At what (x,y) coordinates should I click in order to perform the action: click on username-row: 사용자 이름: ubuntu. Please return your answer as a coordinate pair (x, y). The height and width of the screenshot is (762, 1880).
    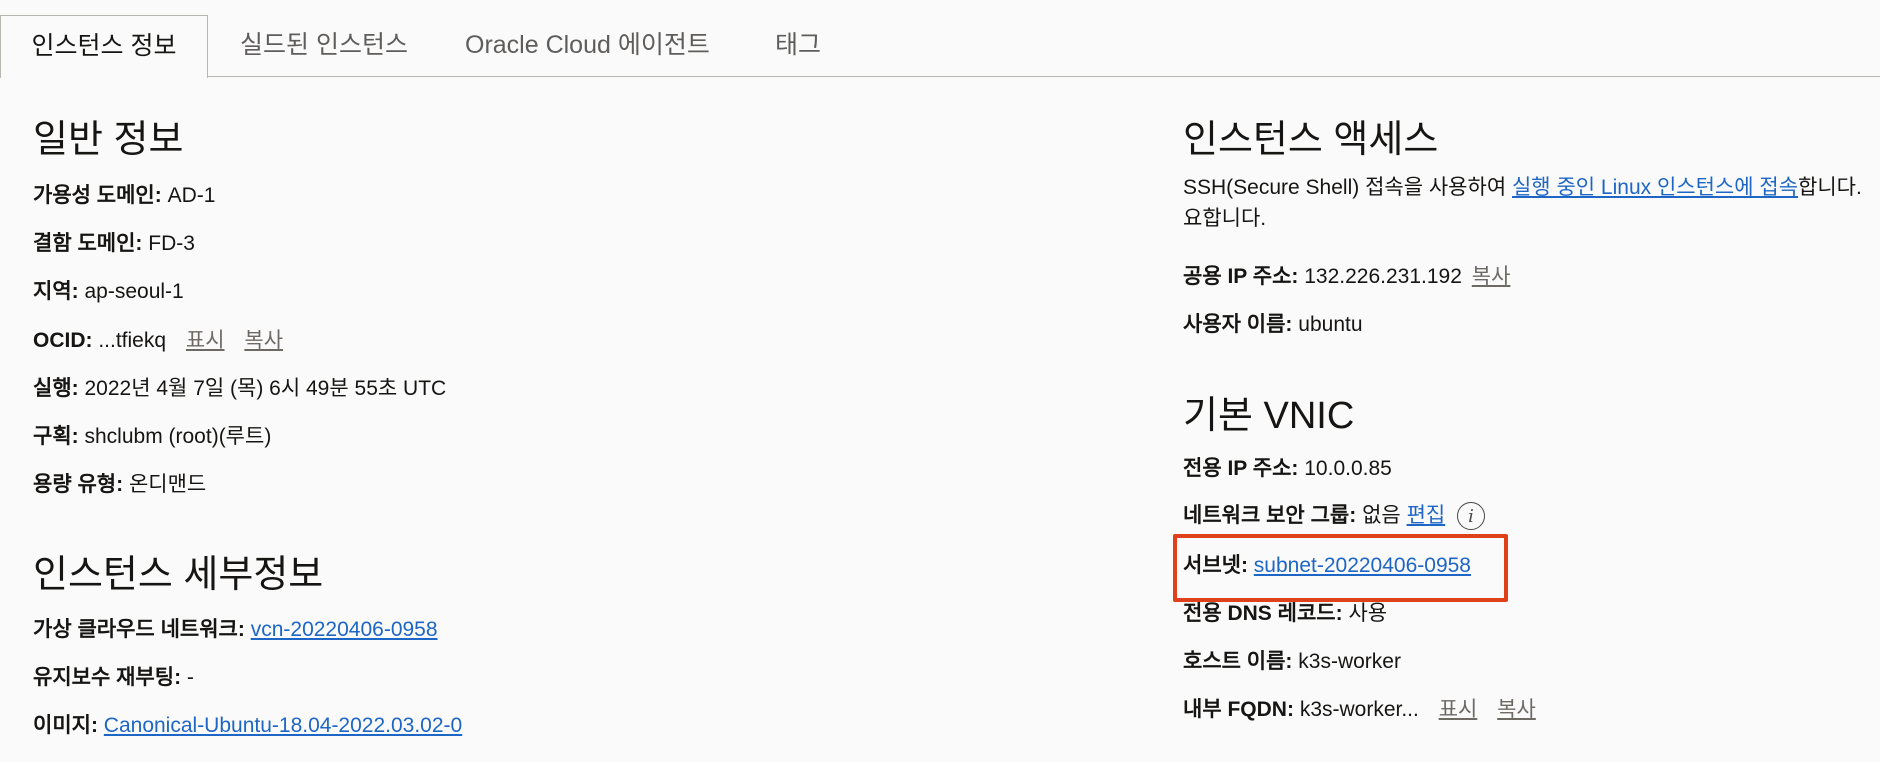
    Looking at the image, I should click on (1273, 325).